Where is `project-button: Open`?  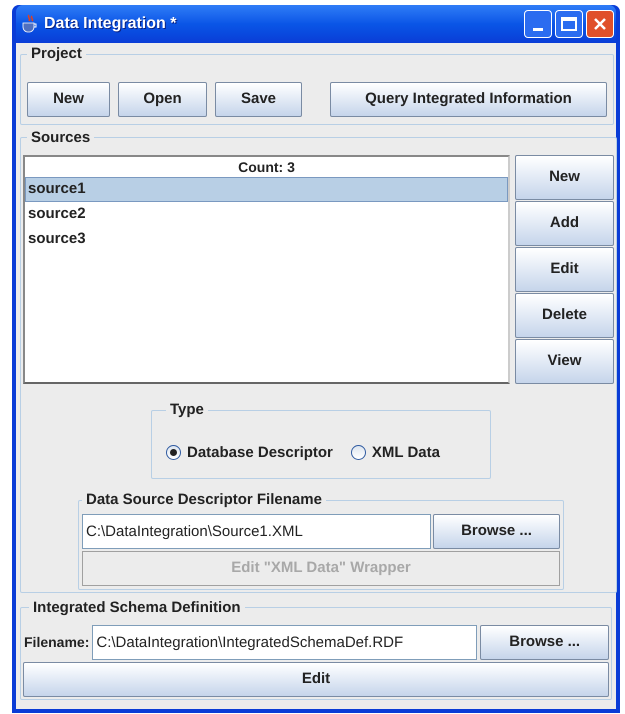 project-button: Open is located at coordinates (162, 99).